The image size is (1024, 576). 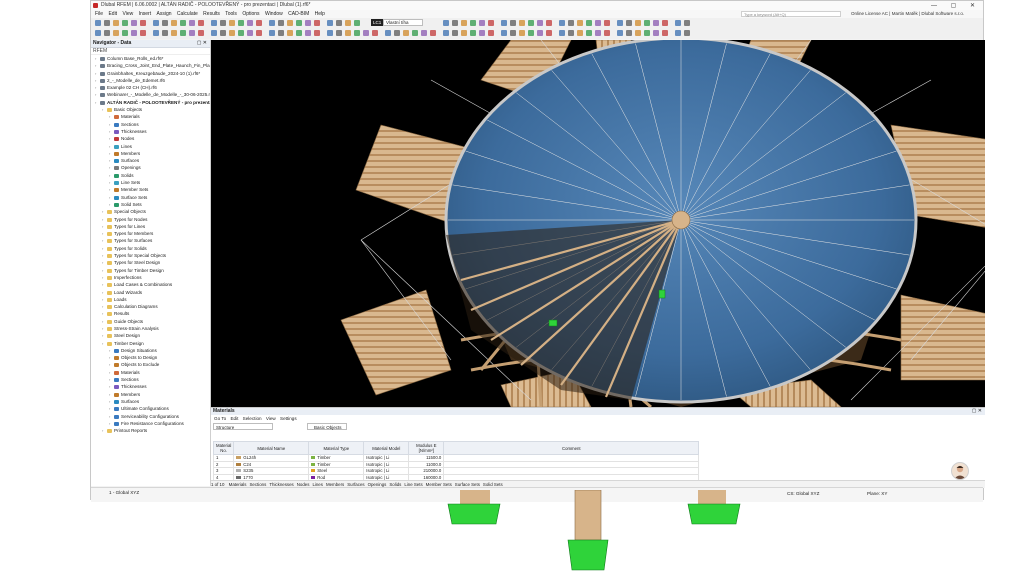 What do you see at coordinates (150, 343) in the screenshot?
I see `navigator-item: ›Timber Design` at bounding box center [150, 343].